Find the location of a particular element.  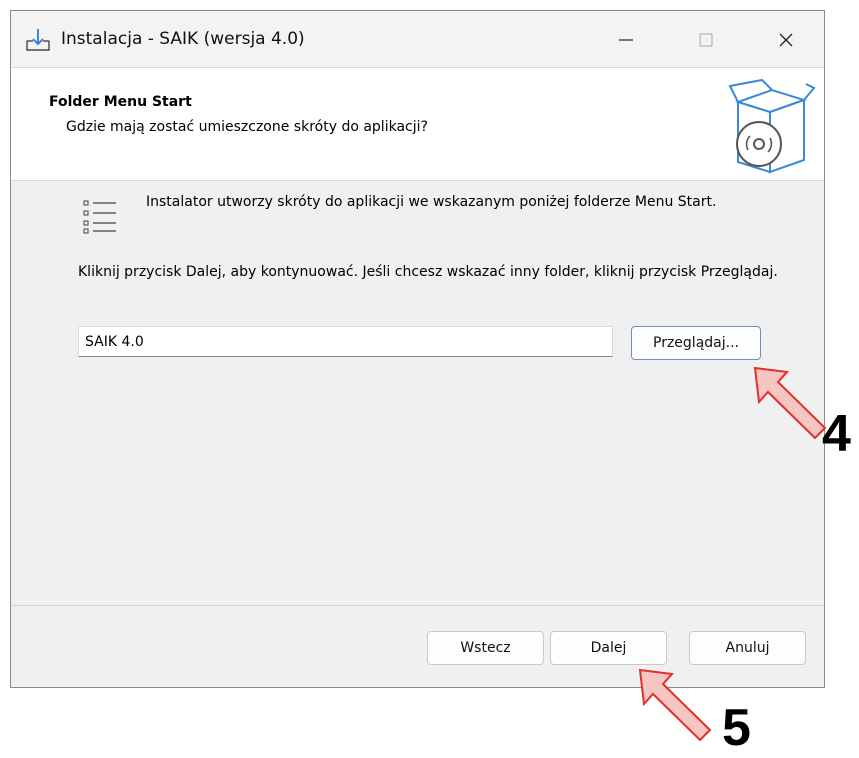

minimize-icon is located at coordinates (626, 39).